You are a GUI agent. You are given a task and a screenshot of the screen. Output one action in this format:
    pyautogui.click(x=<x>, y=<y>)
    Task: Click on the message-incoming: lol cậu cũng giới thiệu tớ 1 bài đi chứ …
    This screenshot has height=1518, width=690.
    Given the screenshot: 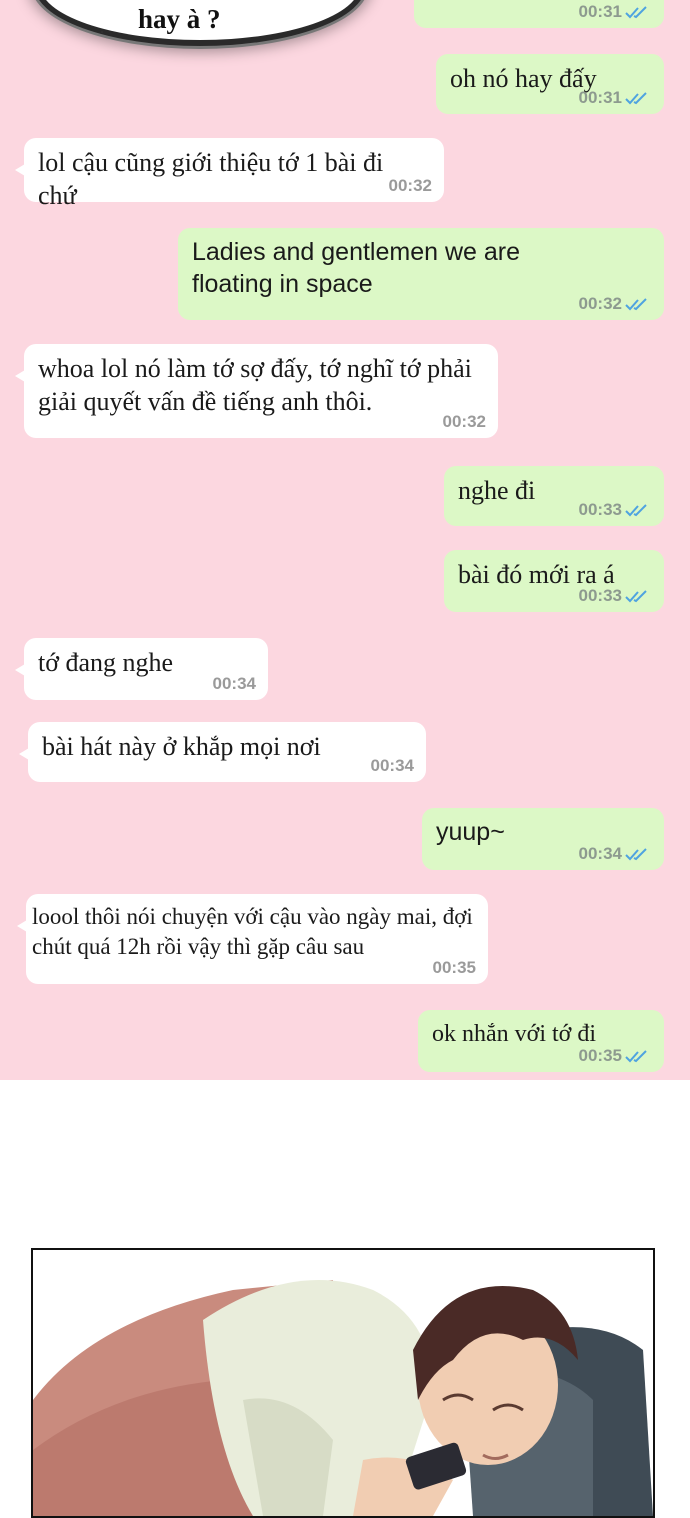 What is the action you would take?
    pyautogui.click(x=229, y=174)
    